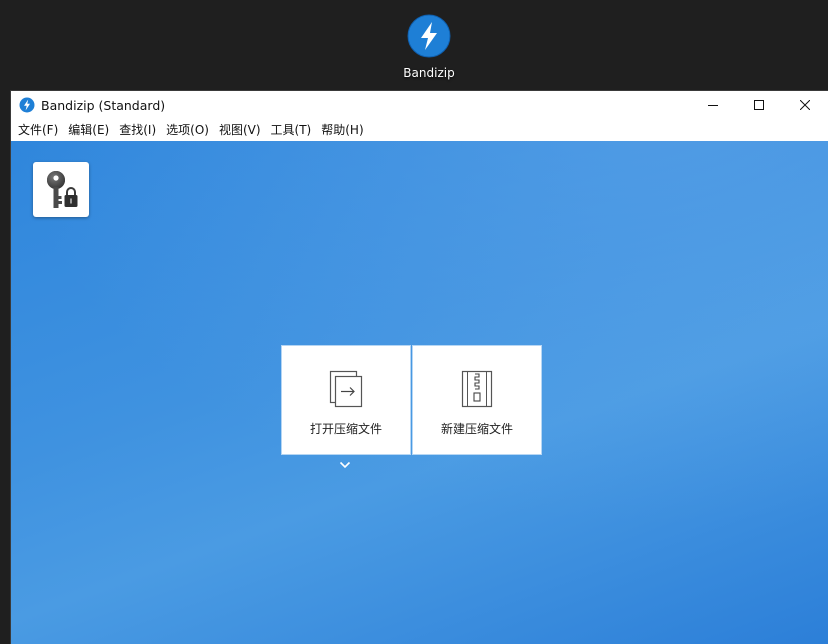 Image resolution: width=828 pixels, height=644 pixels. What do you see at coordinates (103, 105) in the screenshot?
I see `window-title: Bandizip (Standard)` at bounding box center [103, 105].